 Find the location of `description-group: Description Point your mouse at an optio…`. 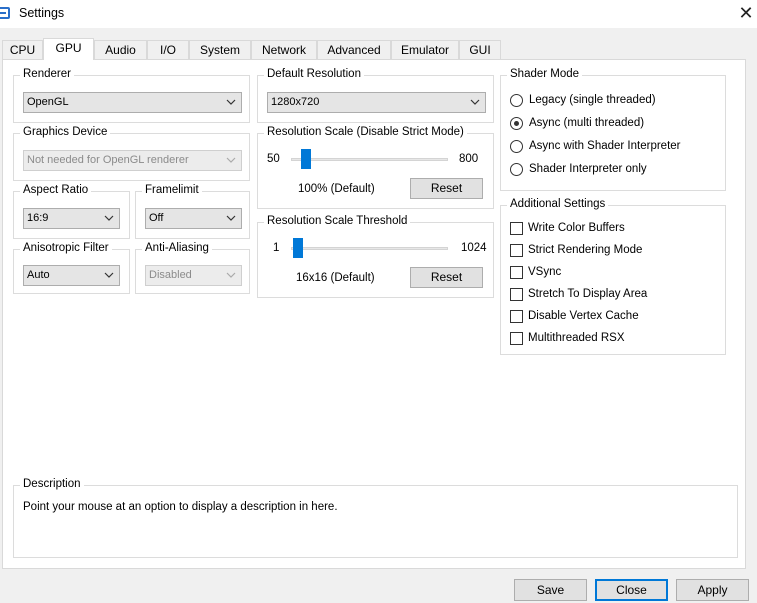

description-group: Description Point your mouse at an optio… is located at coordinates (375, 518).